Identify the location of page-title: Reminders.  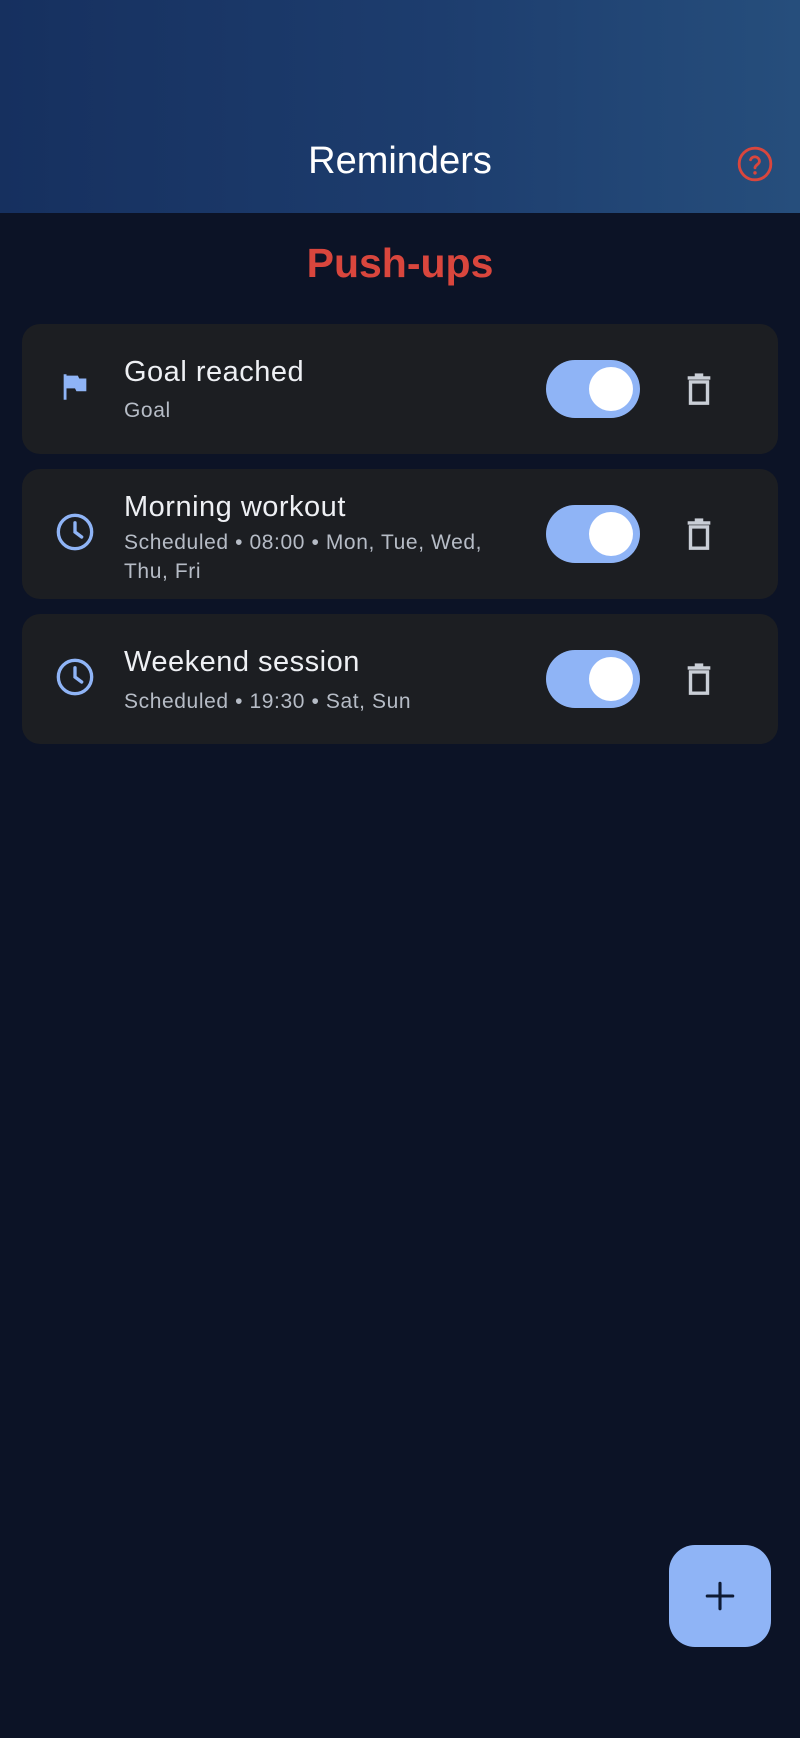
(400, 161).